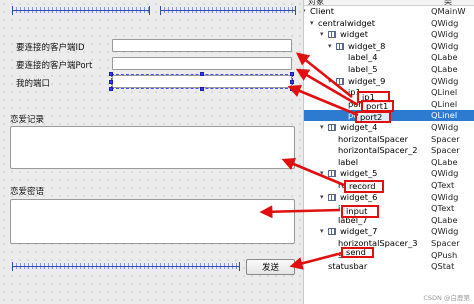 Image resolution: width=474 pixels, height=304 pixels. Describe the element at coordinates (389, 127) in the screenshot. I see `tree-row-widget_4: ▾ widget_4 QWidg` at that location.